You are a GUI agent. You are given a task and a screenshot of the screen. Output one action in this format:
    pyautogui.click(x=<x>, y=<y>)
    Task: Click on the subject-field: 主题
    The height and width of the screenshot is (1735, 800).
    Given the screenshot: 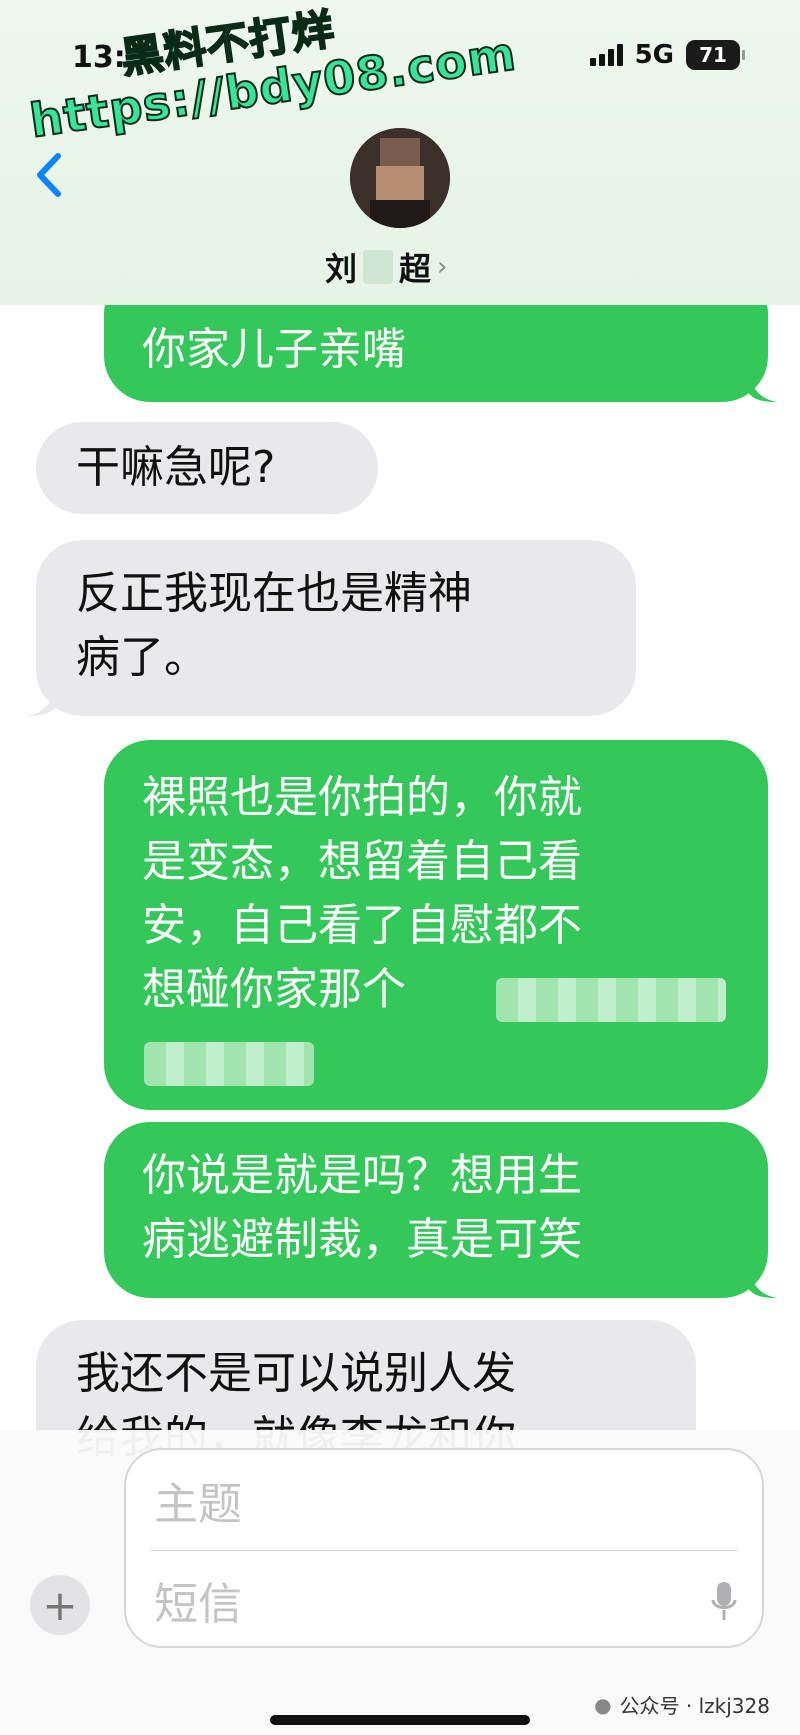 What is the action you would take?
    pyautogui.click(x=198, y=1500)
    